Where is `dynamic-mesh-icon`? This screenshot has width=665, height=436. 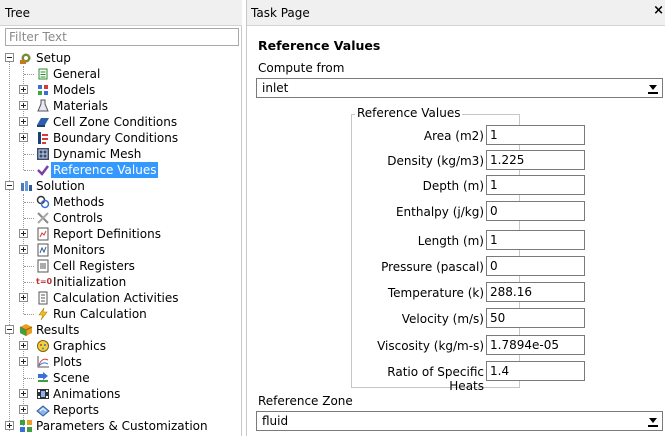 dynamic-mesh-icon is located at coordinates (43, 154).